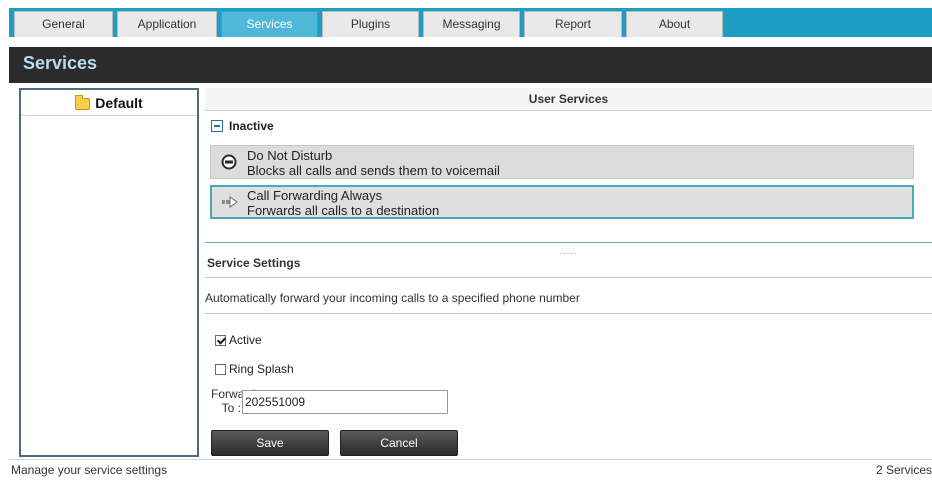 The height and width of the screenshot is (480, 932). I want to click on tab-about: About, so click(674, 24).